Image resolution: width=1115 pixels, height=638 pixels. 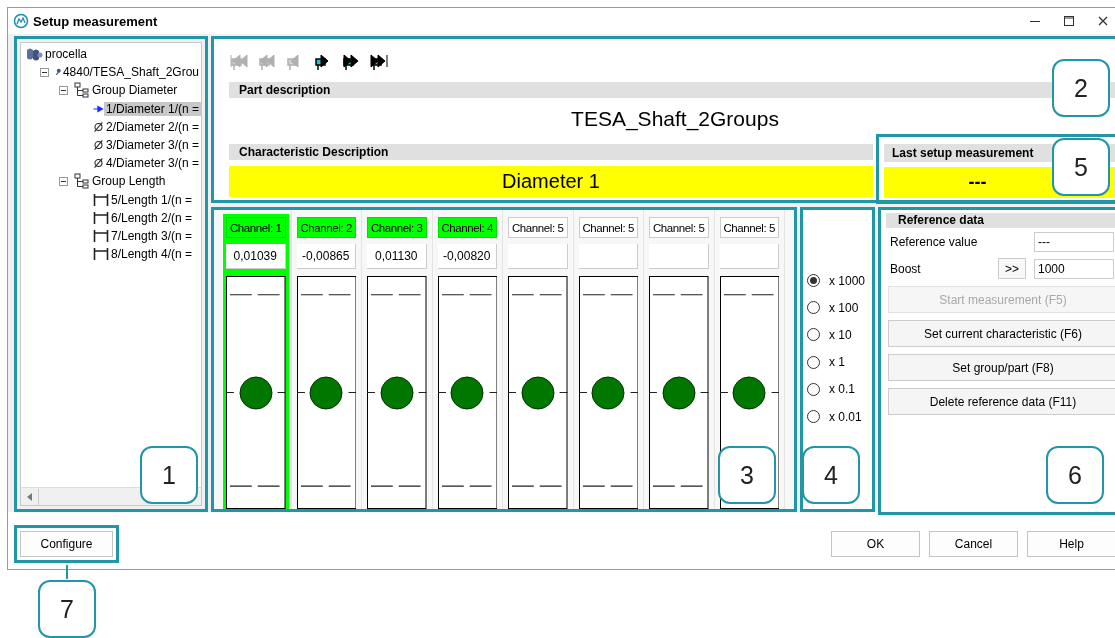 What do you see at coordinates (326, 256) in the screenshot?
I see `channel-value: -0,00865` at bounding box center [326, 256].